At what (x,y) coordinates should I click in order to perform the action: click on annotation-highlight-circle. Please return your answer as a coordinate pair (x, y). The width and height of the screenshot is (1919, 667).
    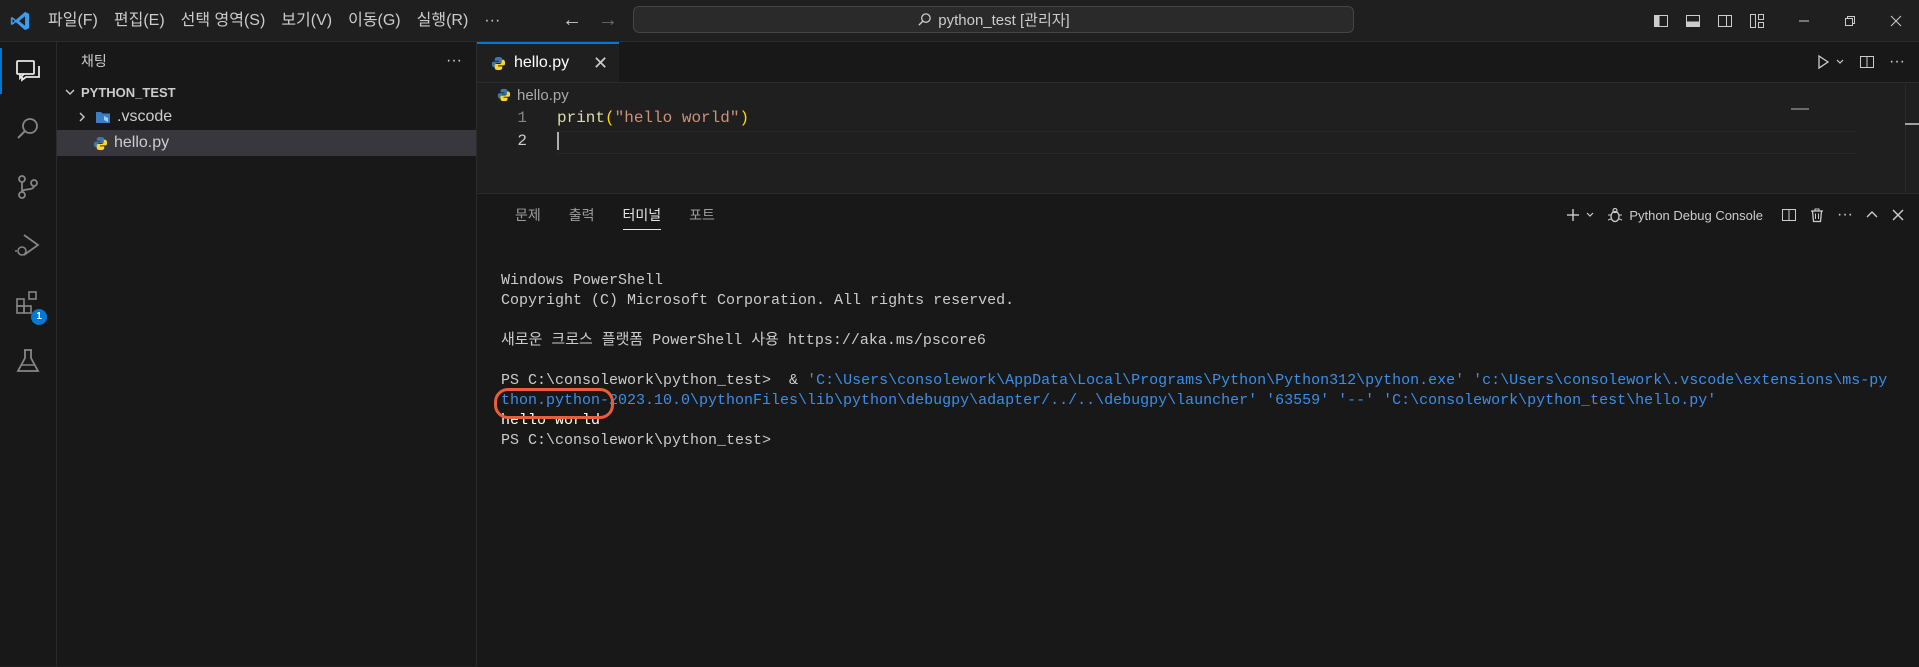
    Looking at the image, I should click on (554, 403).